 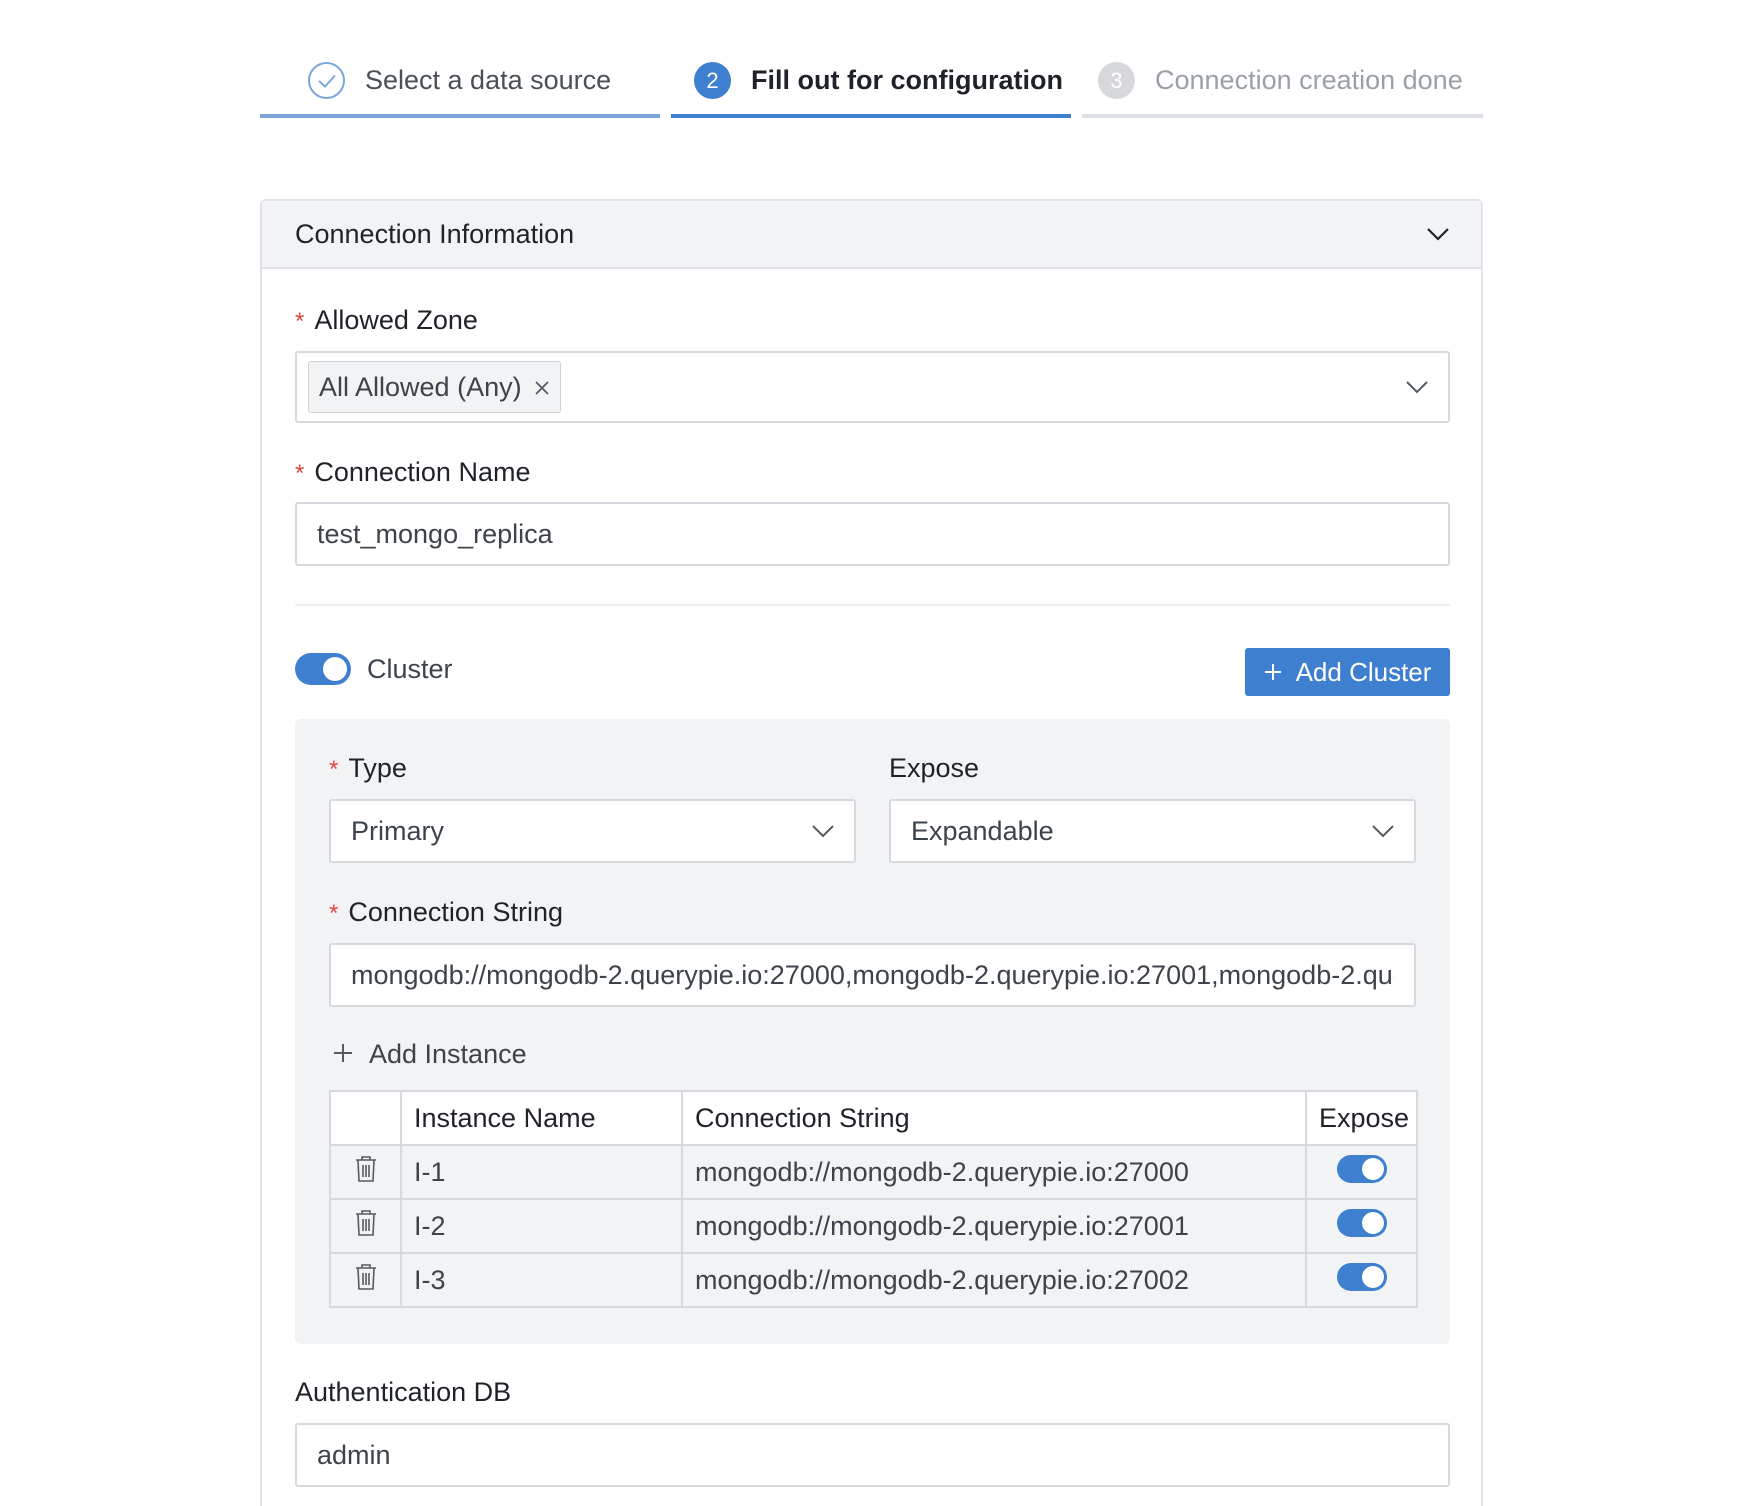 What do you see at coordinates (377, 768) in the screenshot?
I see `label-text: Type` at bounding box center [377, 768].